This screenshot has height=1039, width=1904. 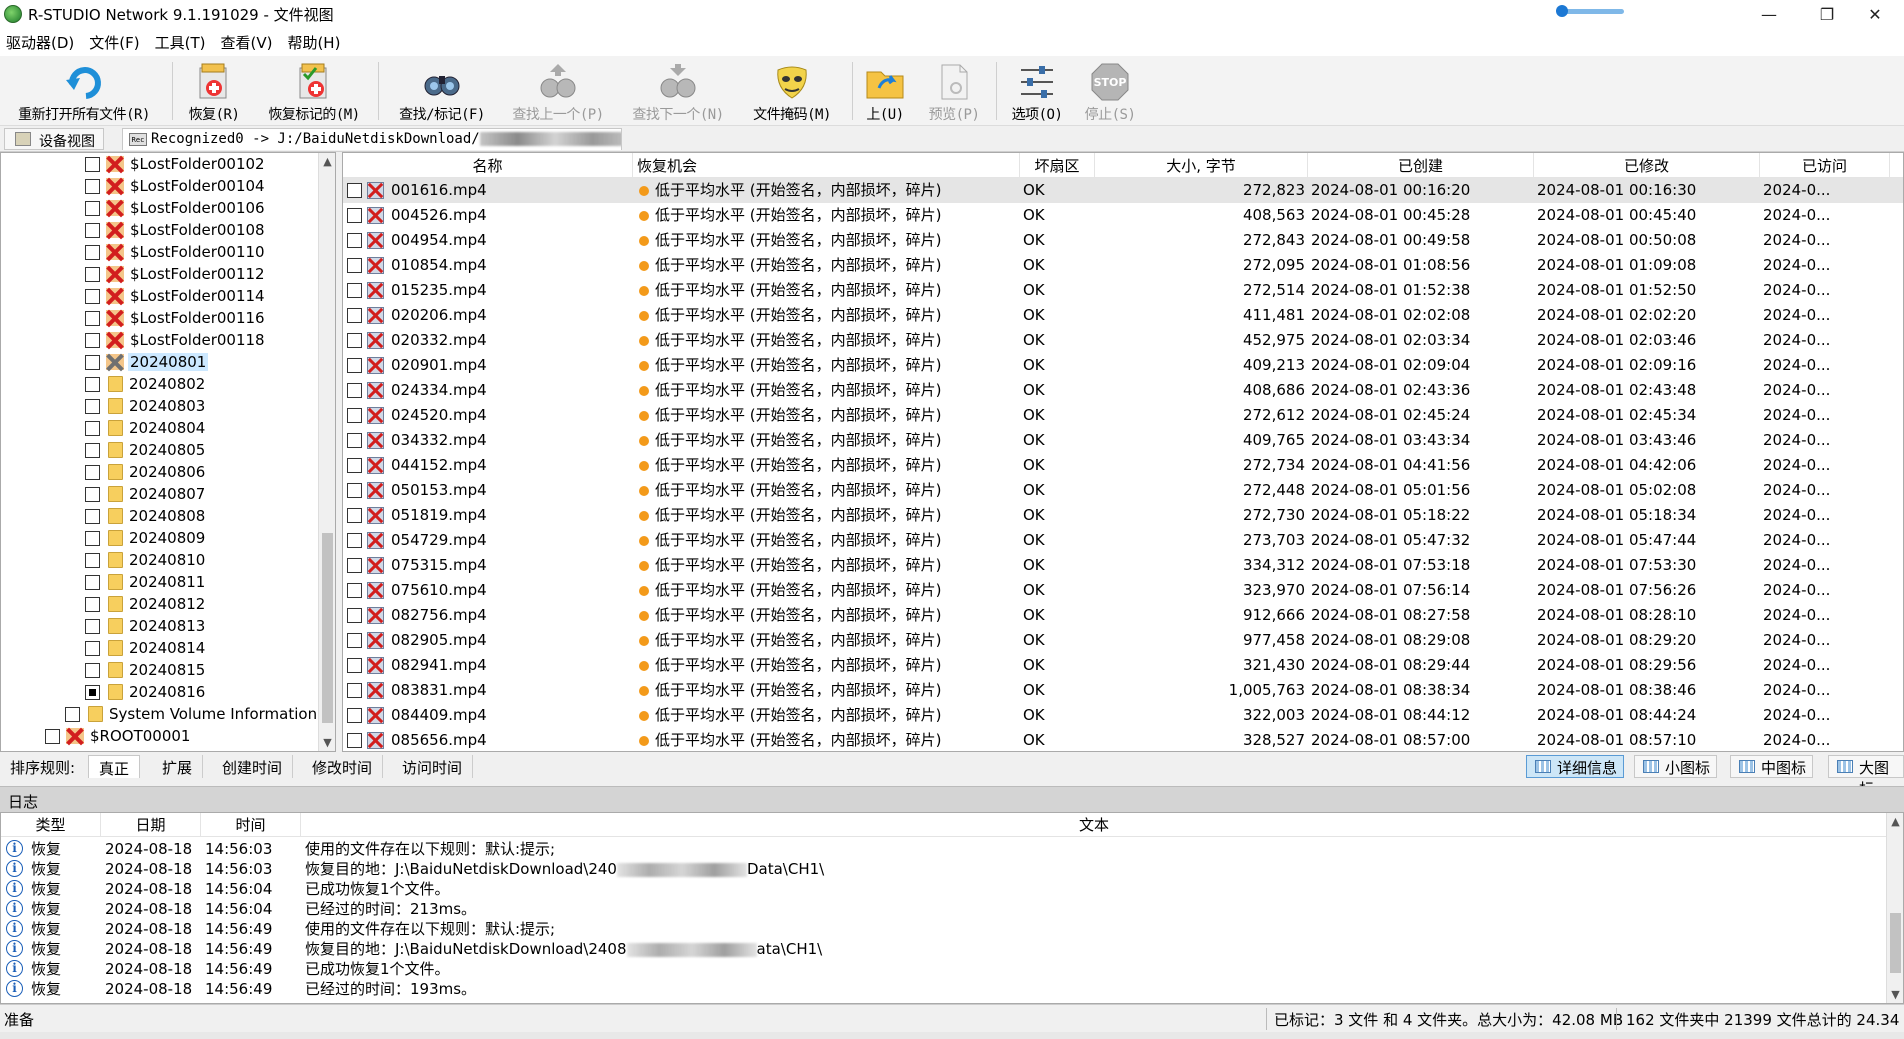 I want to click on sort-tab-created: 创建时间, so click(x=253, y=766).